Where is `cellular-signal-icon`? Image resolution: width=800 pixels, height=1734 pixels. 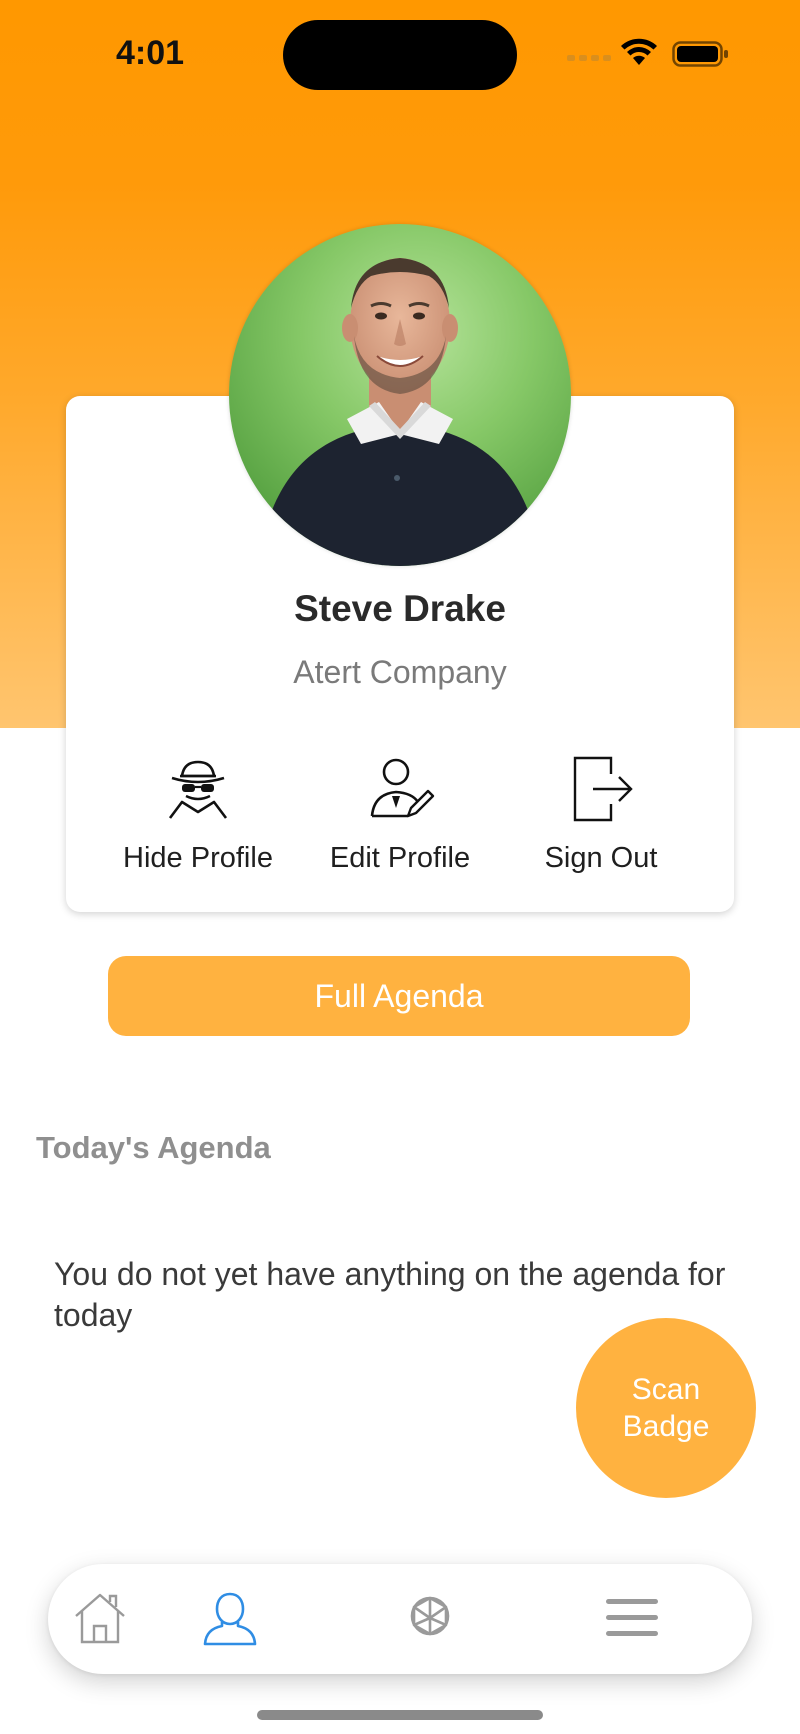
cellular-signal-icon is located at coordinates (589, 58).